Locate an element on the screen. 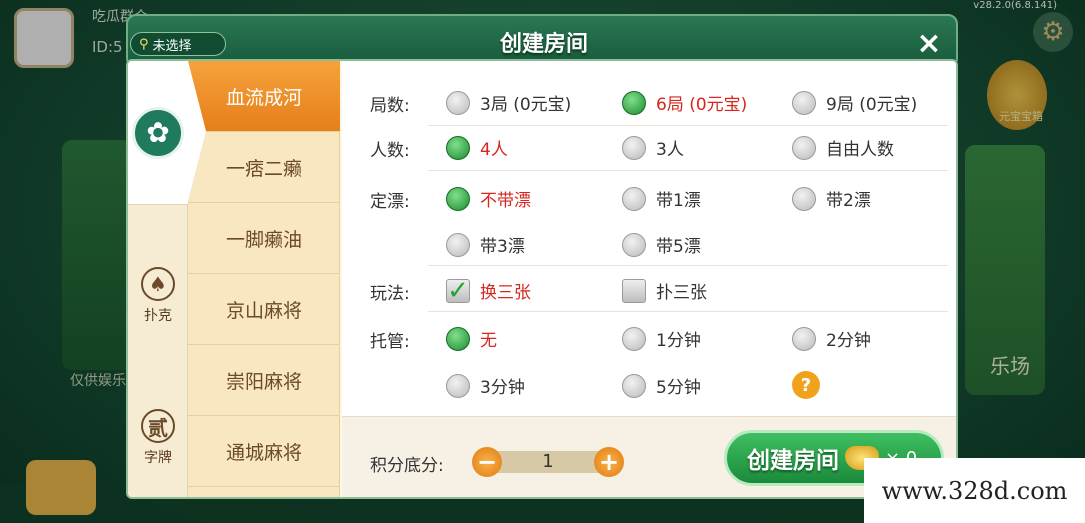  mahjong-icon: ✿ is located at coordinates (158, 132).